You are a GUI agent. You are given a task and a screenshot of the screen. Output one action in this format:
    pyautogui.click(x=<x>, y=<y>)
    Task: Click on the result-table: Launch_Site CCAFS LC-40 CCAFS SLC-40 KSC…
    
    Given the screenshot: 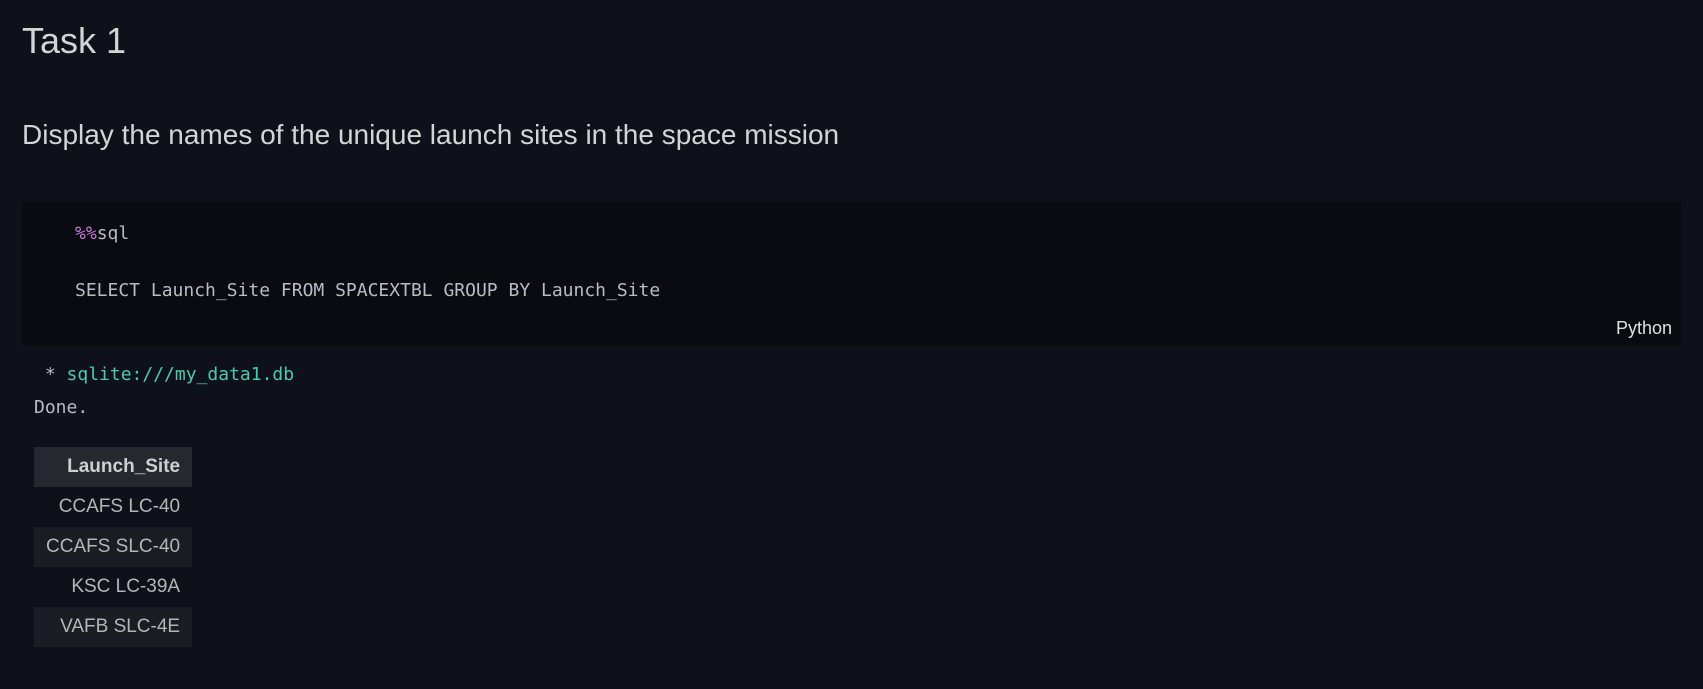 What is the action you would take?
    pyautogui.click(x=113, y=547)
    